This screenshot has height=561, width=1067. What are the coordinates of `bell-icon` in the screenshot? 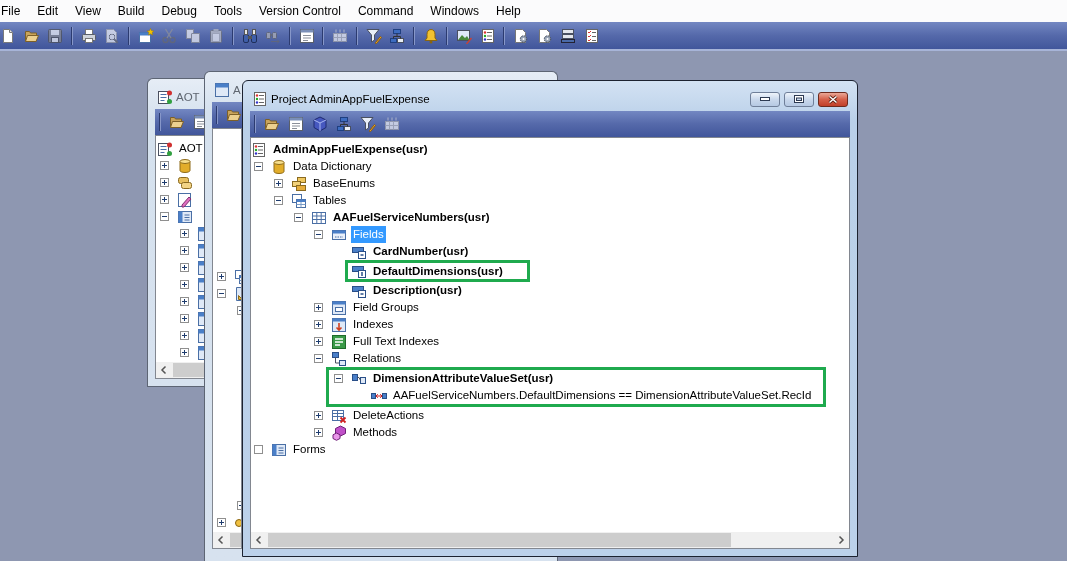 It's located at (430, 35).